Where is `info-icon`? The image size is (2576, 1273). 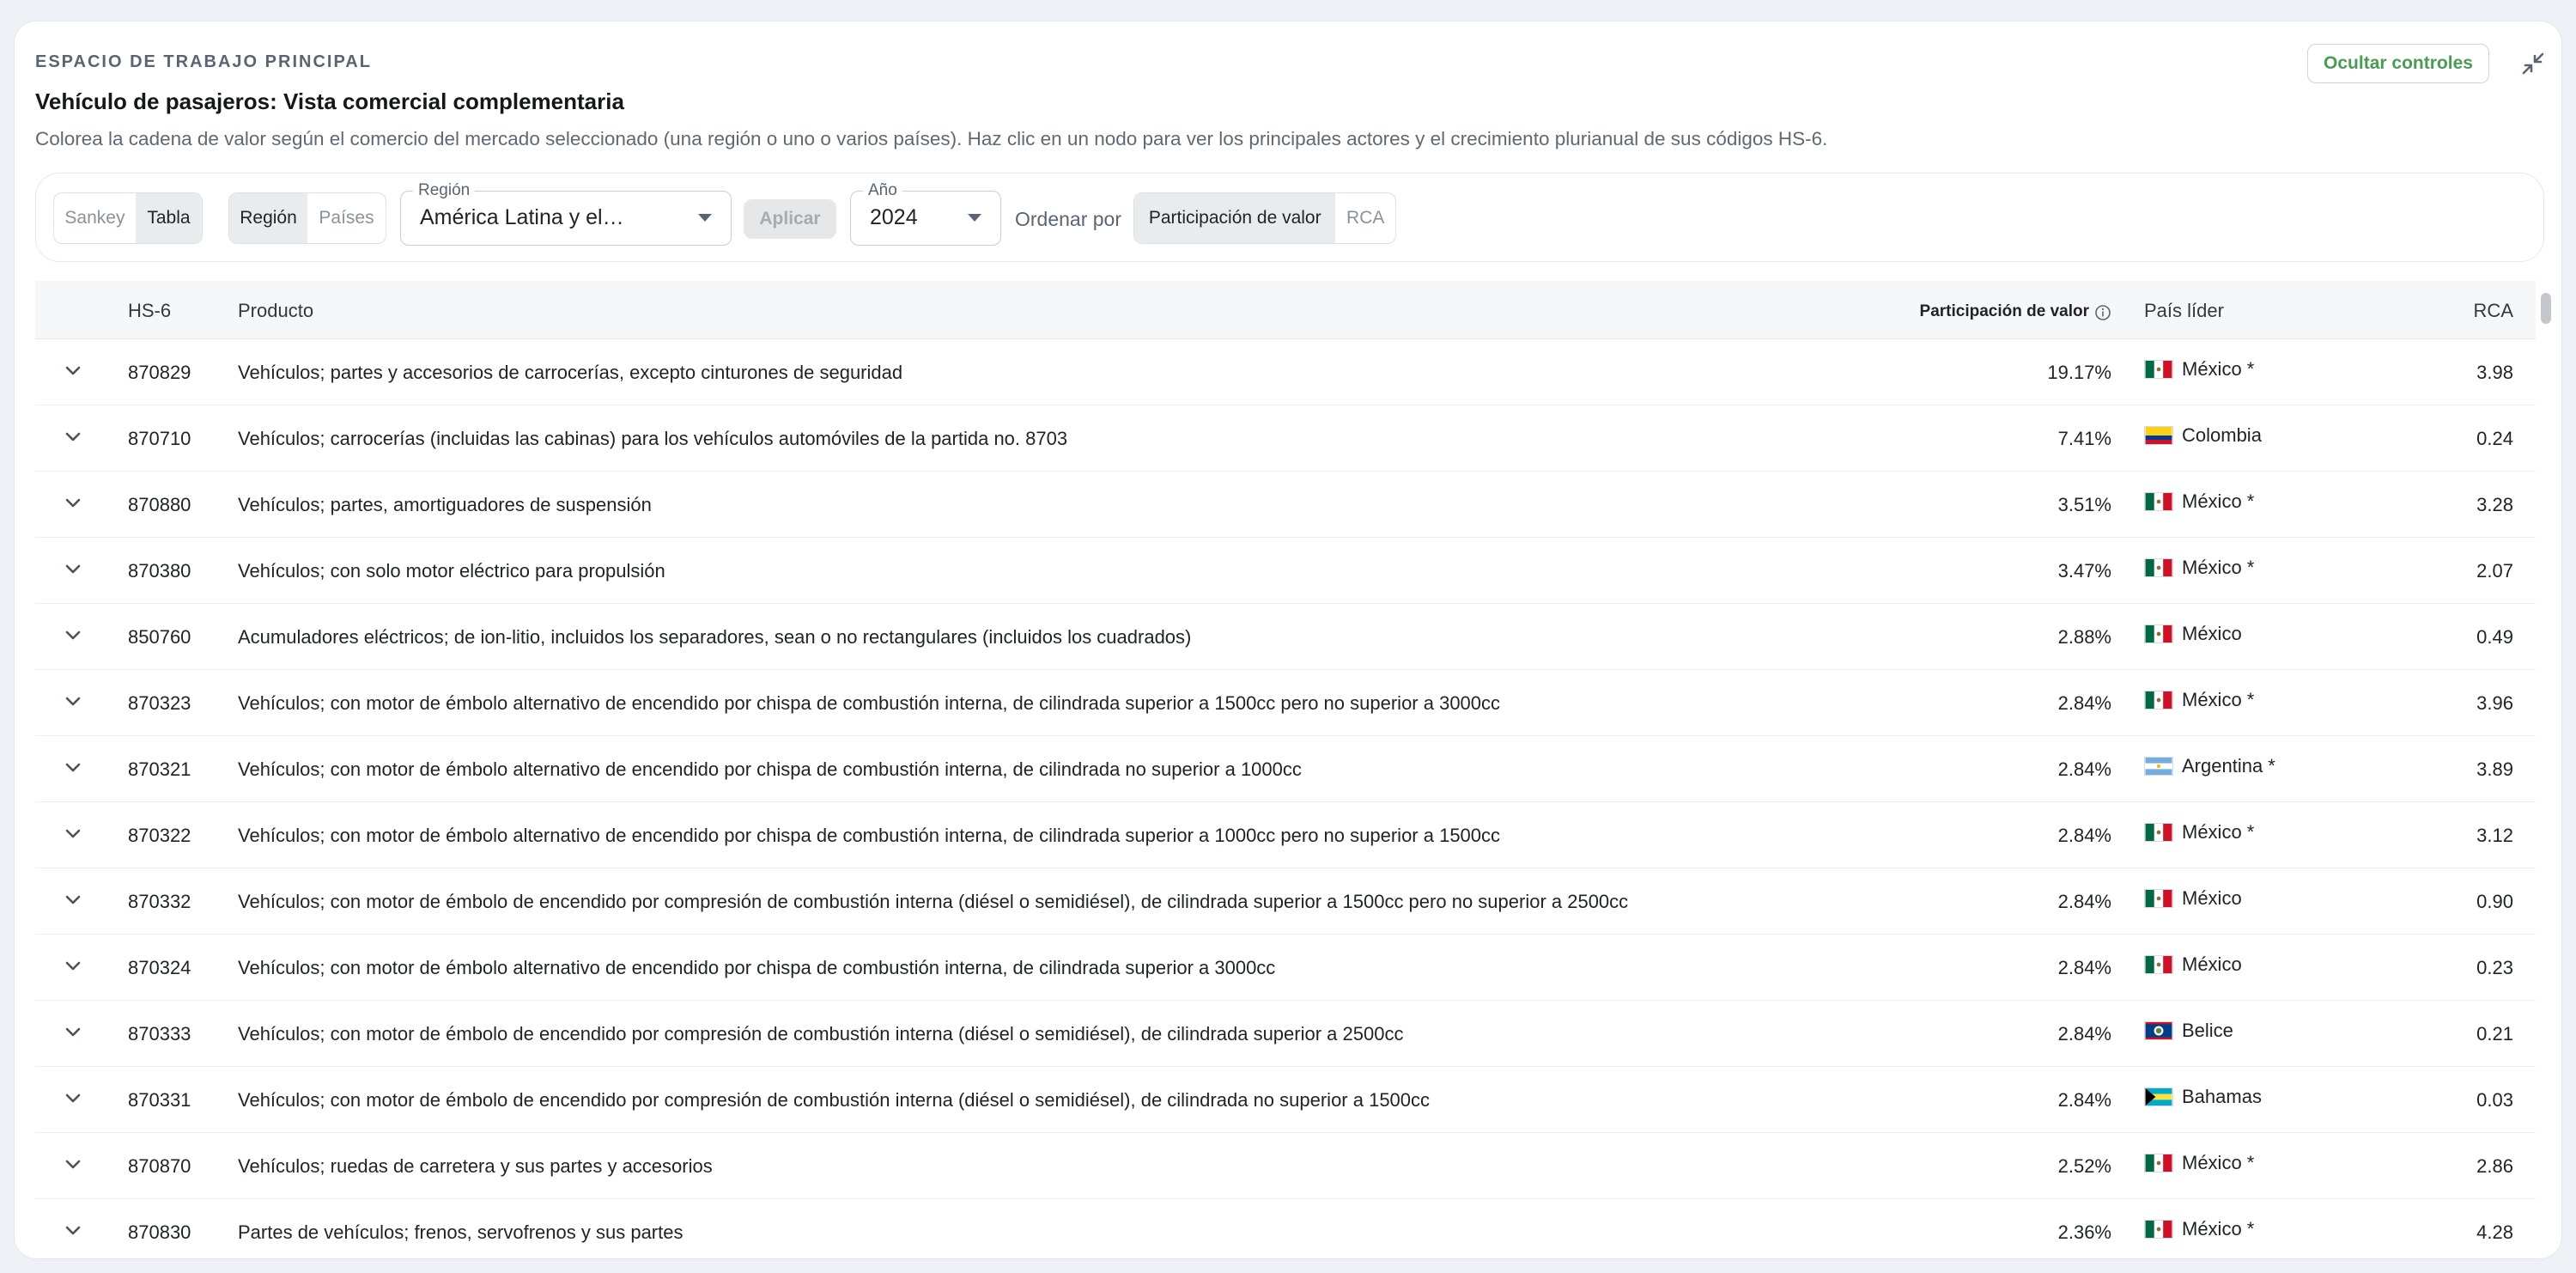 info-icon is located at coordinates (2102, 312).